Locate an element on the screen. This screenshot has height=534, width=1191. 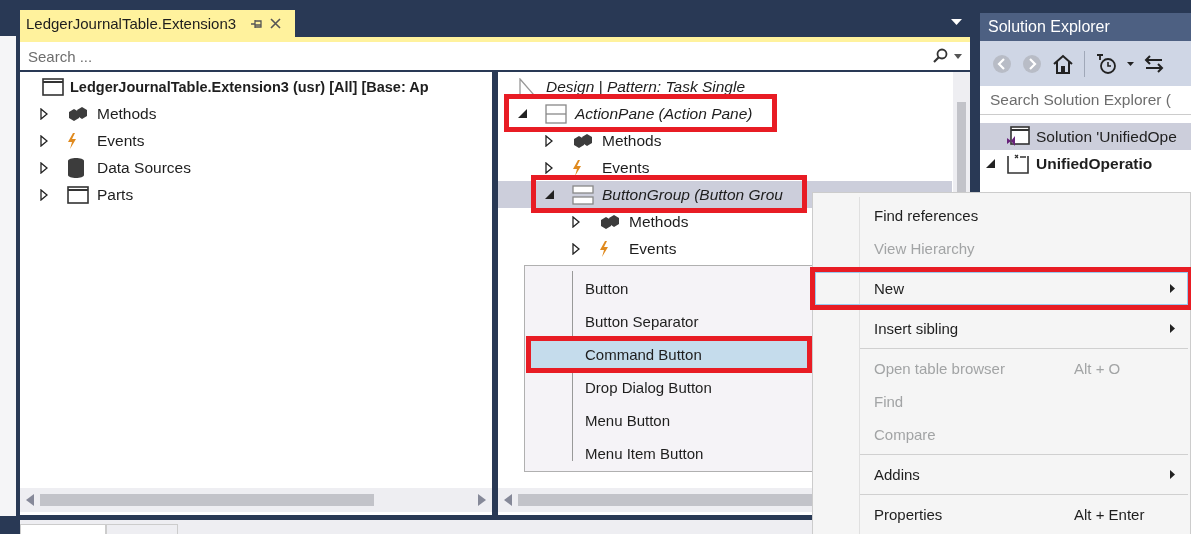
tree-label: Data Sources is located at coordinates (144, 167).